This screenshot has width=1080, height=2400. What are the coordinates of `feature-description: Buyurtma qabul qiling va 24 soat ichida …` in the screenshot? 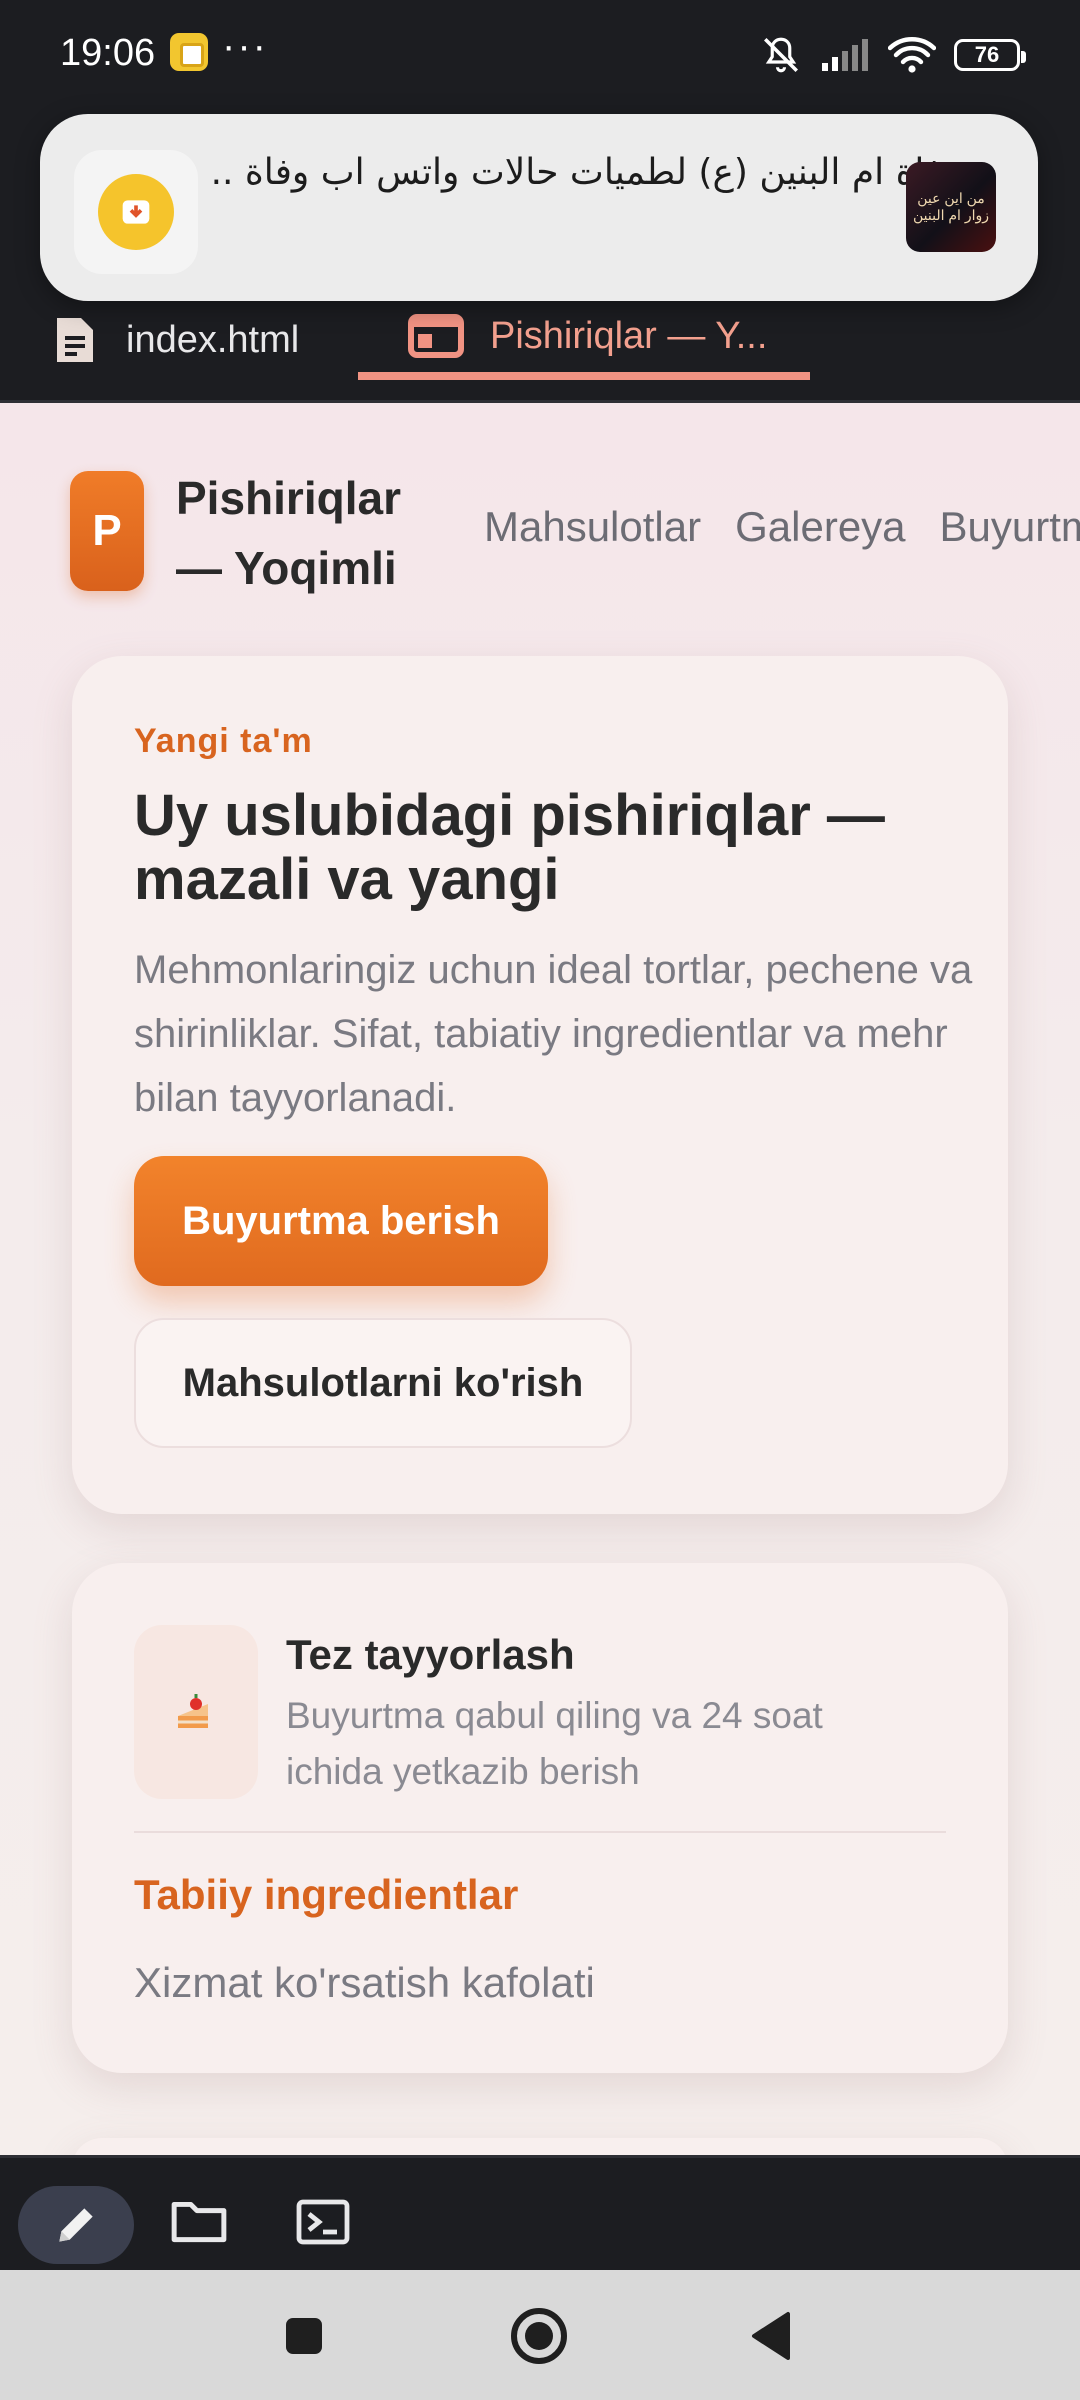 It's located at (554, 1743).